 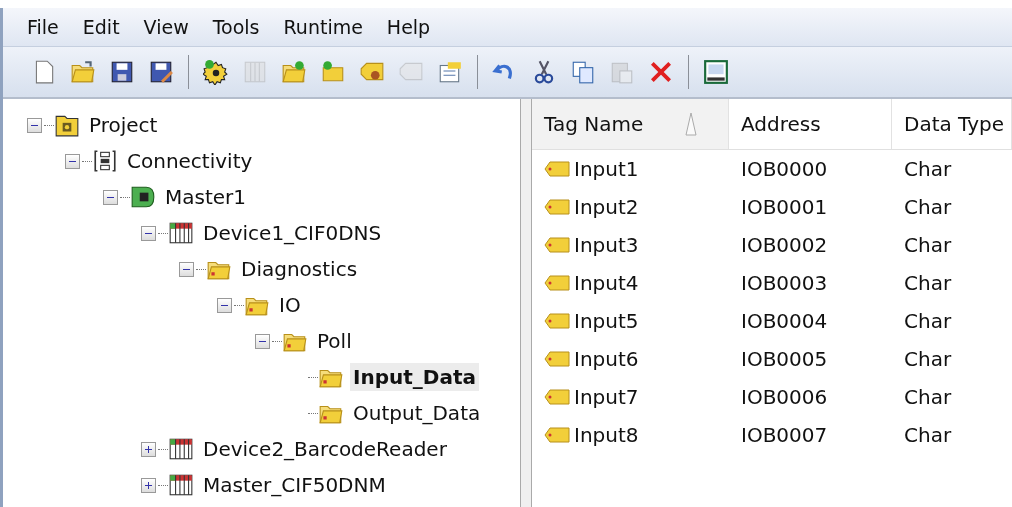 I want to click on tree-item: IO, so click(x=290, y=305).